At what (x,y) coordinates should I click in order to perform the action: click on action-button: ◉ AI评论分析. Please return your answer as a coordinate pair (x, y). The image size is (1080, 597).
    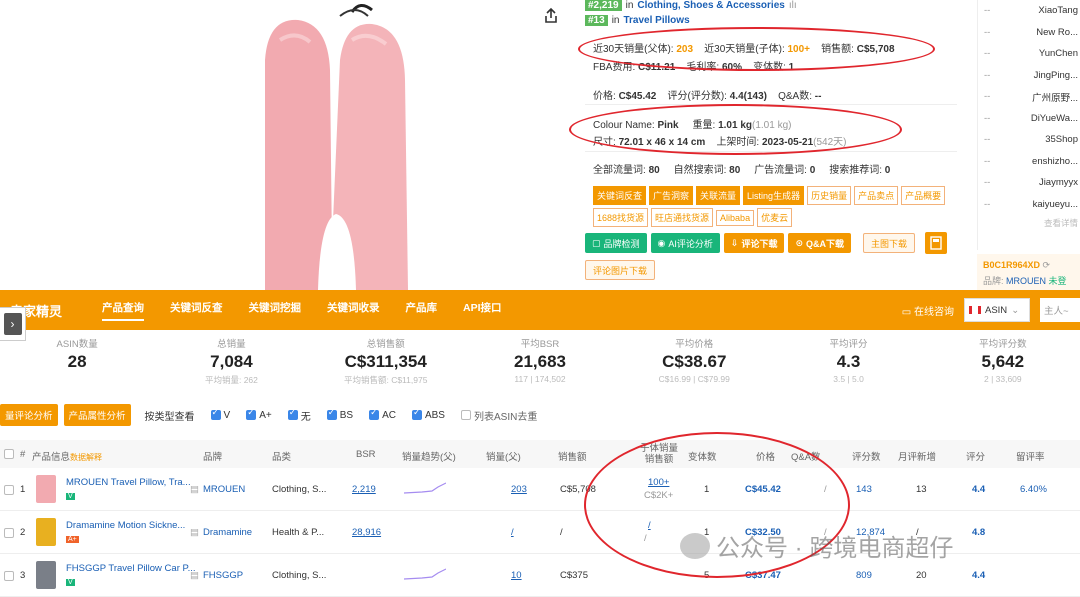
    Looking at the image, I should click on (685, 243).